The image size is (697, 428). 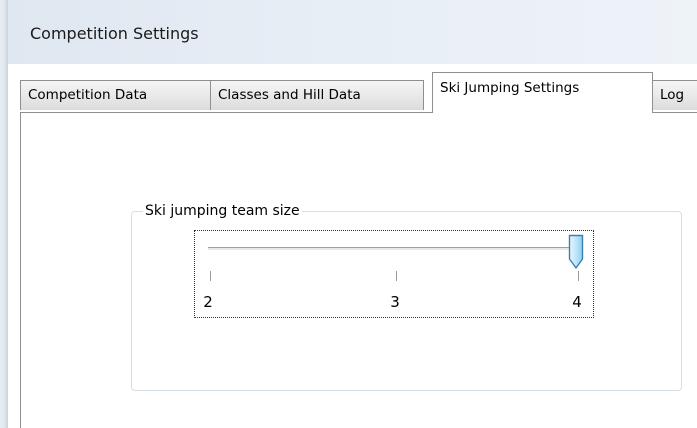 I want to click on tab-ski-jumping-settings: Ski Jumping Settings, so click(x=542, y=92).